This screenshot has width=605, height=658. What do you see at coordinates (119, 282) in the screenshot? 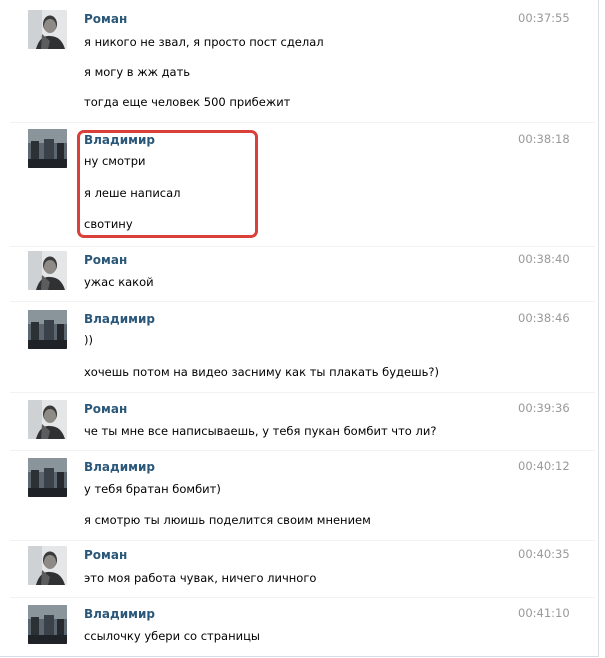
I see `message-text: ужас какой` at bounding box center [119, 282].